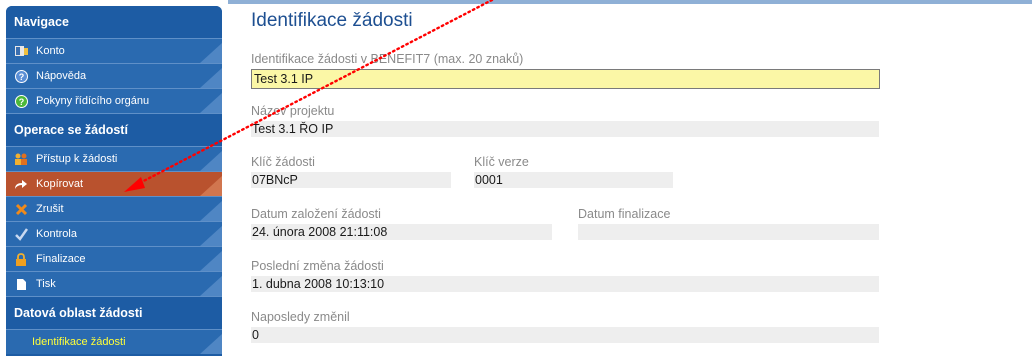 Image resolution: width=1032 pixels, height=356 pixels. I want to click on sidebar-item-label: Finalizace, so click(61, 259).